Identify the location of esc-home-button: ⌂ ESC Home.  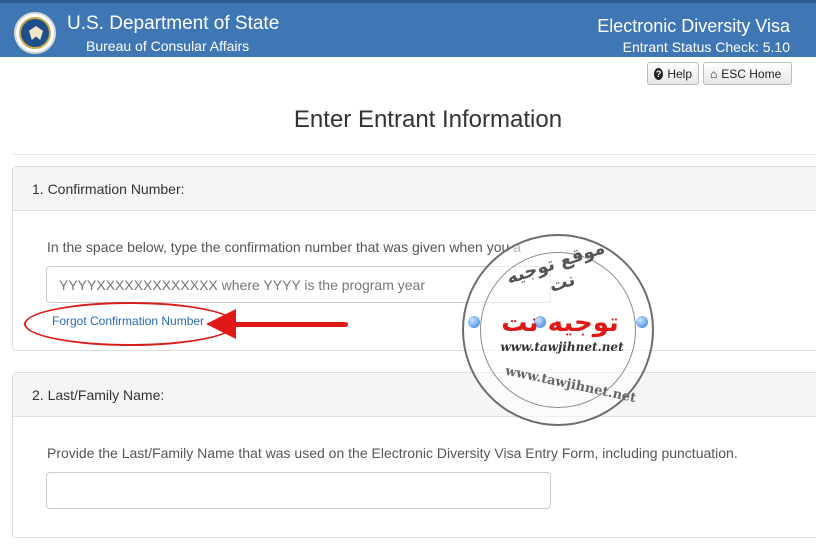
(747, 73).